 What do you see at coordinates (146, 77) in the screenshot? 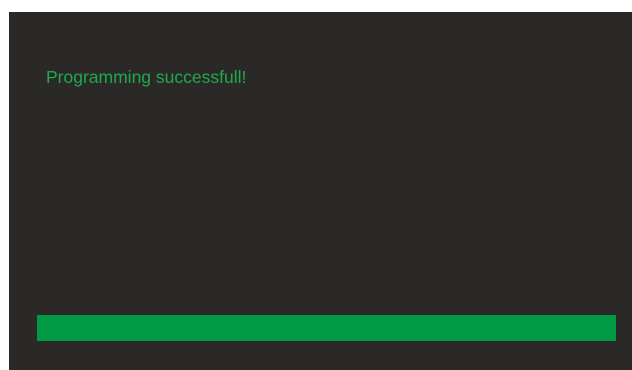
I see `status-message: Programming successfull!` at bounding box center [146, 77].